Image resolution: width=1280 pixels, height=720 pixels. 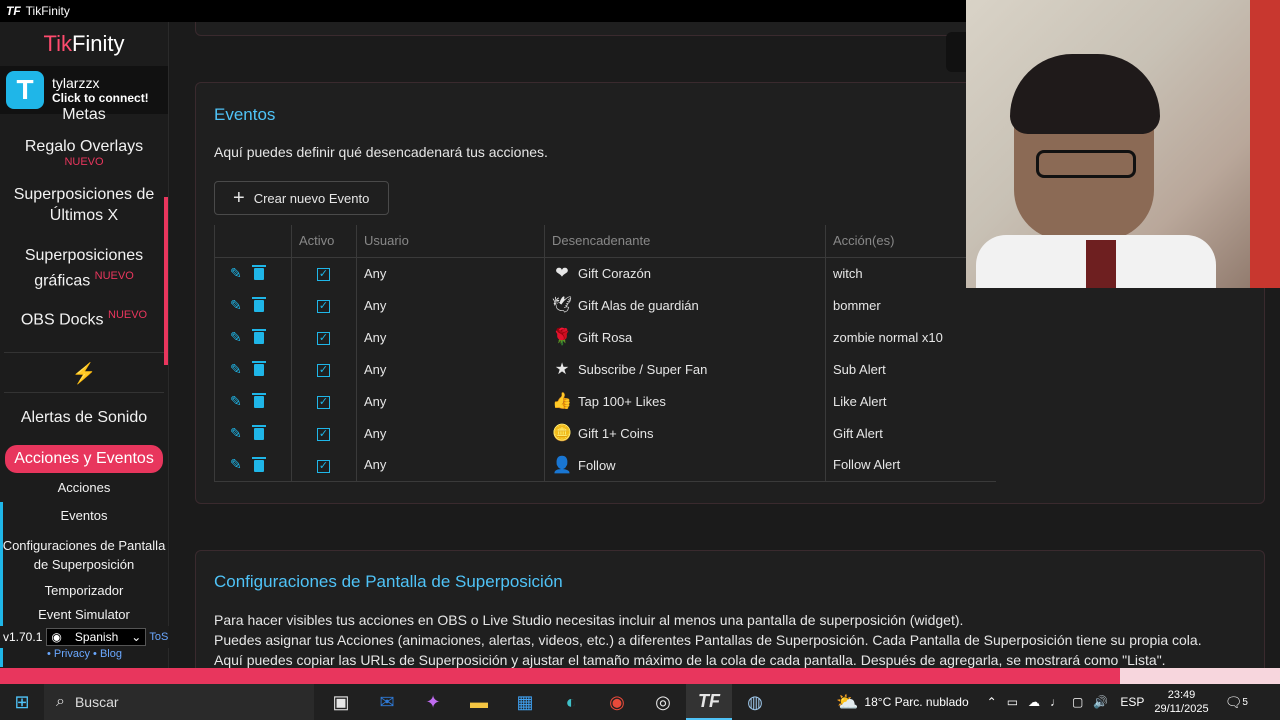 What do you see at coordinates (62, 320) in the screenshot?
I see `sidebar-item-label: OBS Docks` at bounding box center [62, 320].